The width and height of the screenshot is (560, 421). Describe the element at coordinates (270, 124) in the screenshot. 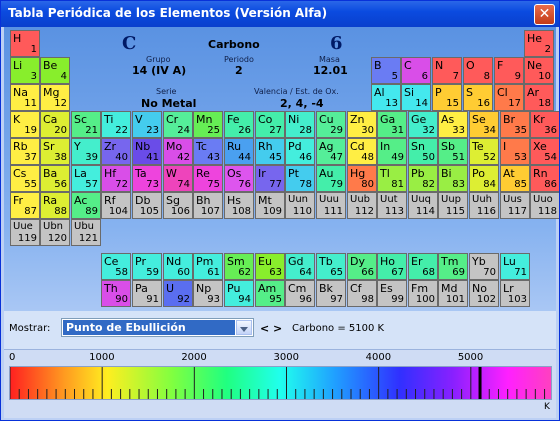

I see `element-cell: Co 27` at that location.